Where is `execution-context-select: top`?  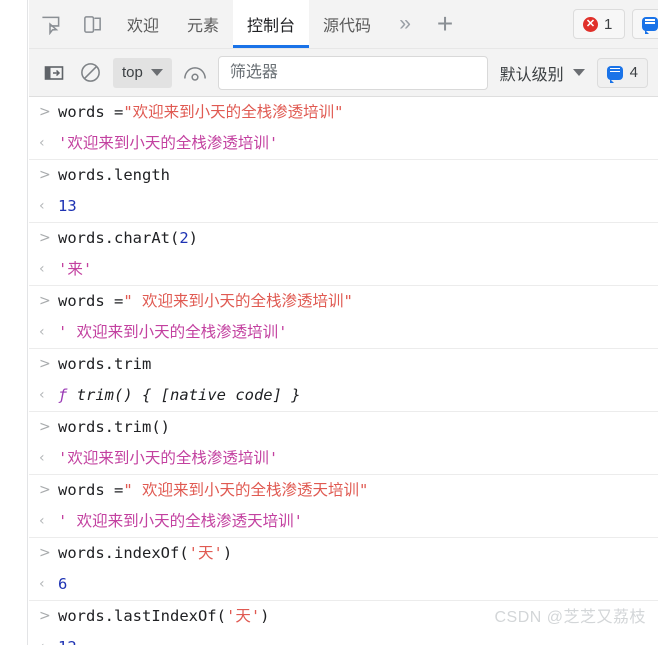
execution-context-select: top is located at coordinates (142, 72).